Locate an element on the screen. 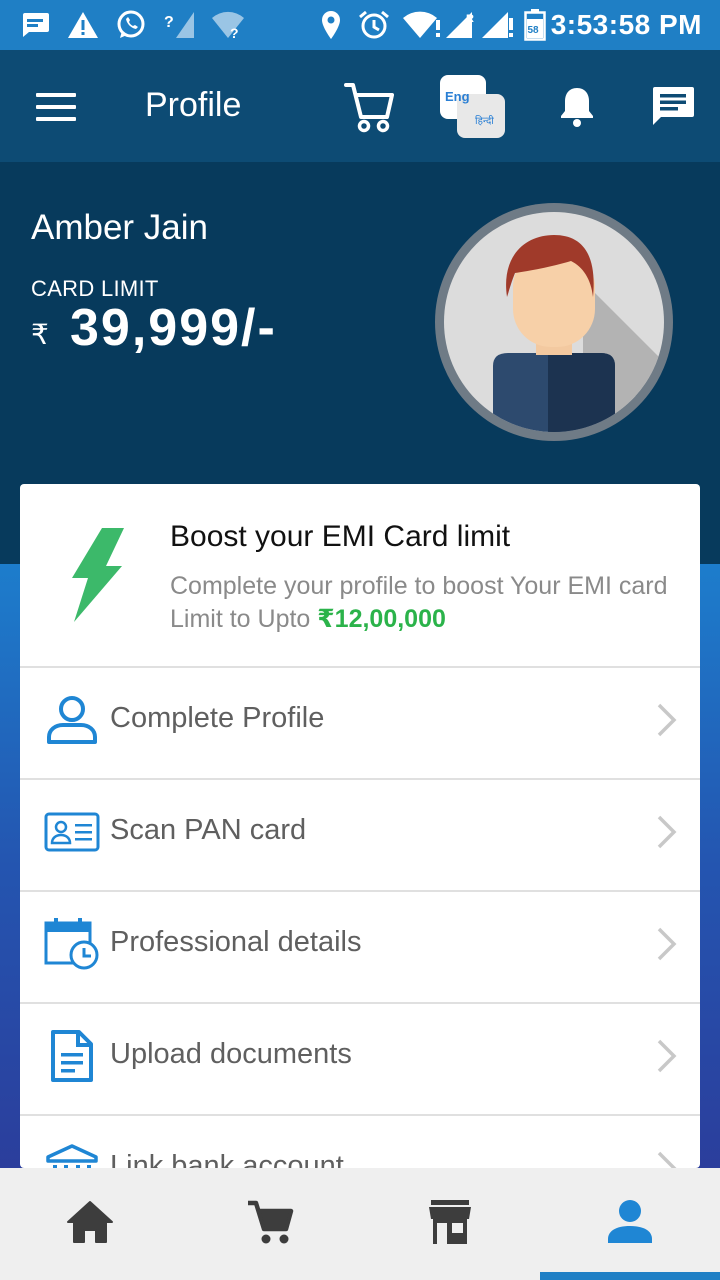 This screenshot has height=1280, width=720. menu-item-scan-pan: Scan PAN card is located at coordinates (360, 836).